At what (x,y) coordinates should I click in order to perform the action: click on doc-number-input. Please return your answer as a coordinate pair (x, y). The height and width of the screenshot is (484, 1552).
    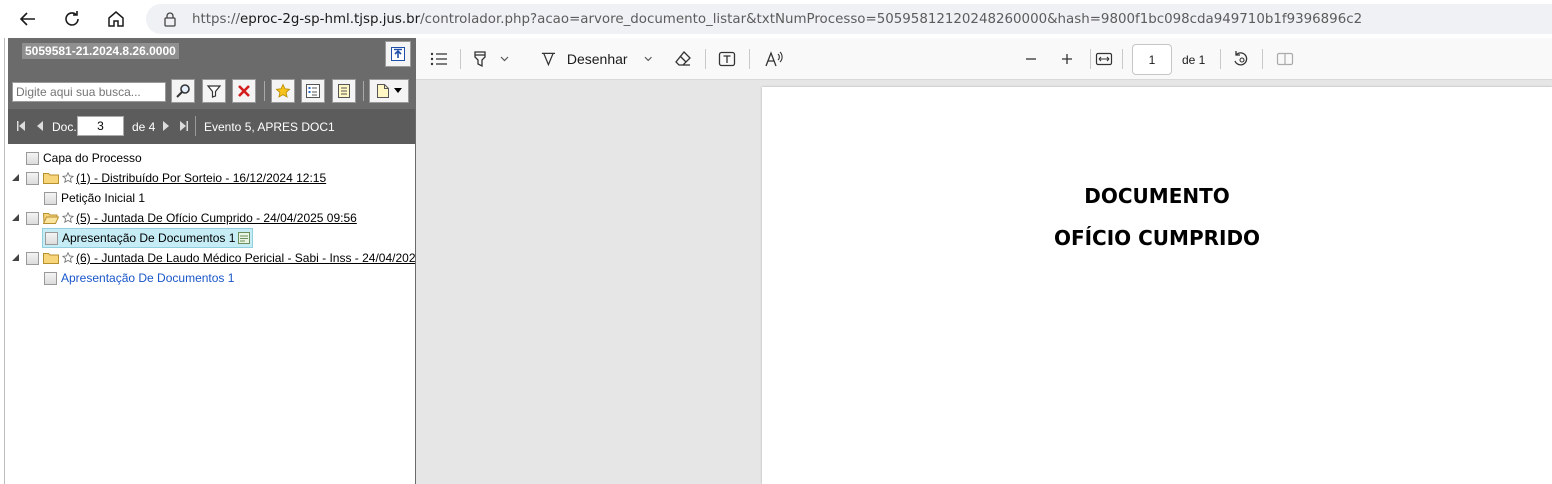
    Looking at the image, I should click on (100, 126).